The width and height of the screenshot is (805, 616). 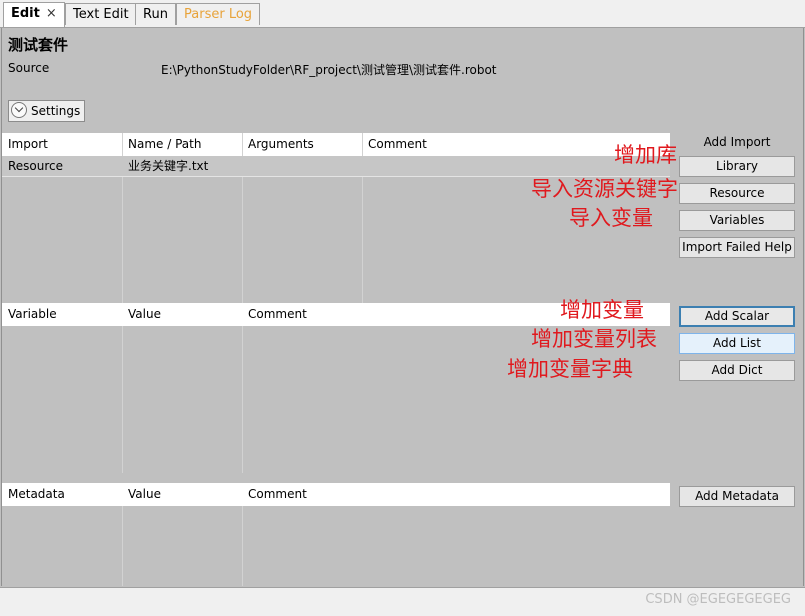 What do you see at coordinates (604, 189) in the screenshot?
I see `annotation-import-resource: 导入资源关键字` at bounding box center [604, 189].